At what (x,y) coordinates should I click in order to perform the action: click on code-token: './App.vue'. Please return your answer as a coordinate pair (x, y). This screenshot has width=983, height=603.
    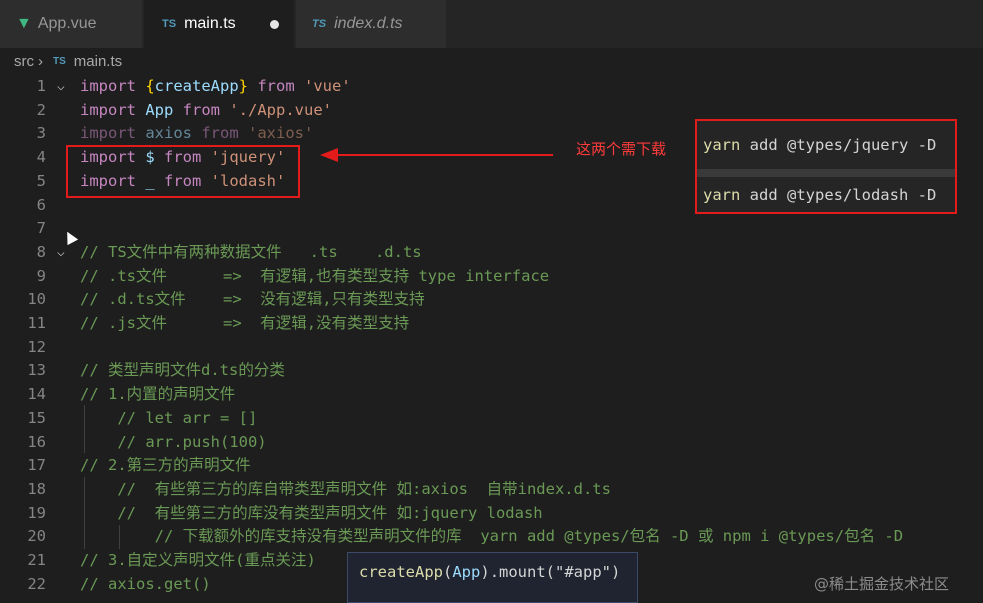
    Looking at the image, I should click on (276, 109).